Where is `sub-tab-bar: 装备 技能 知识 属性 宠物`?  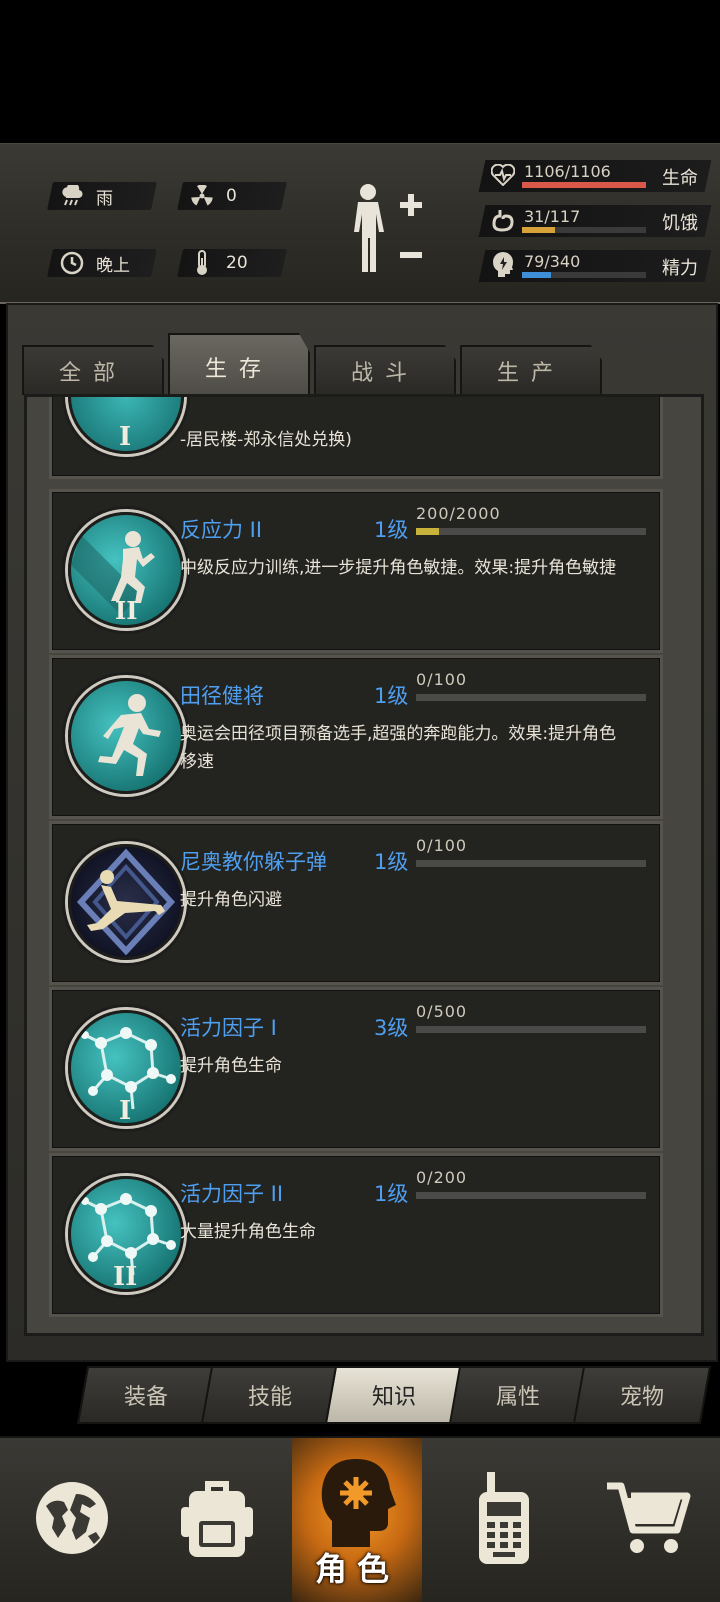 sub-tab-bar: 装备 技能 知识 属性 宠物 is located at coordinates (391, 1395).